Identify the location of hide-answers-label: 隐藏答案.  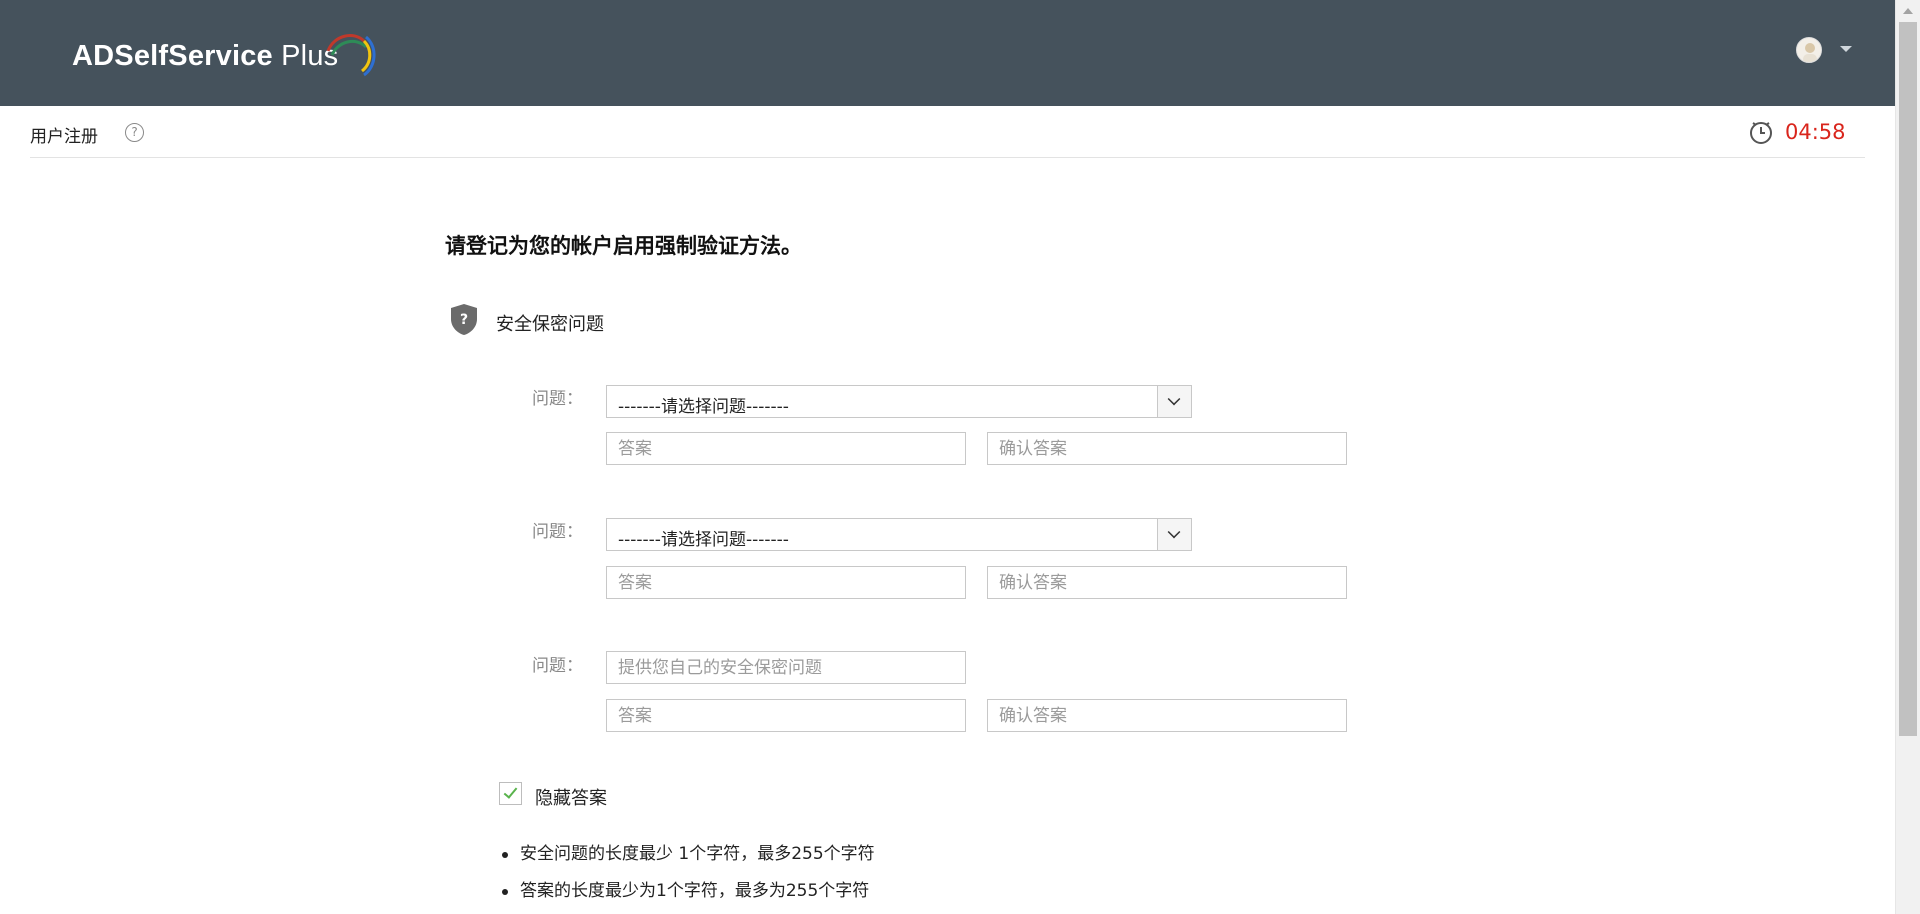
(571, 797).